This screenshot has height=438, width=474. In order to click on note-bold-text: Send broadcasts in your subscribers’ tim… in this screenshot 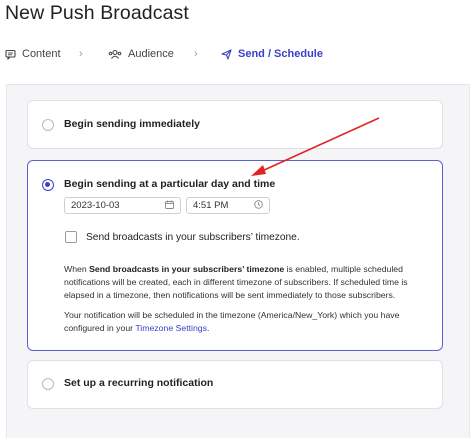, I will do `click(187, 269)`.